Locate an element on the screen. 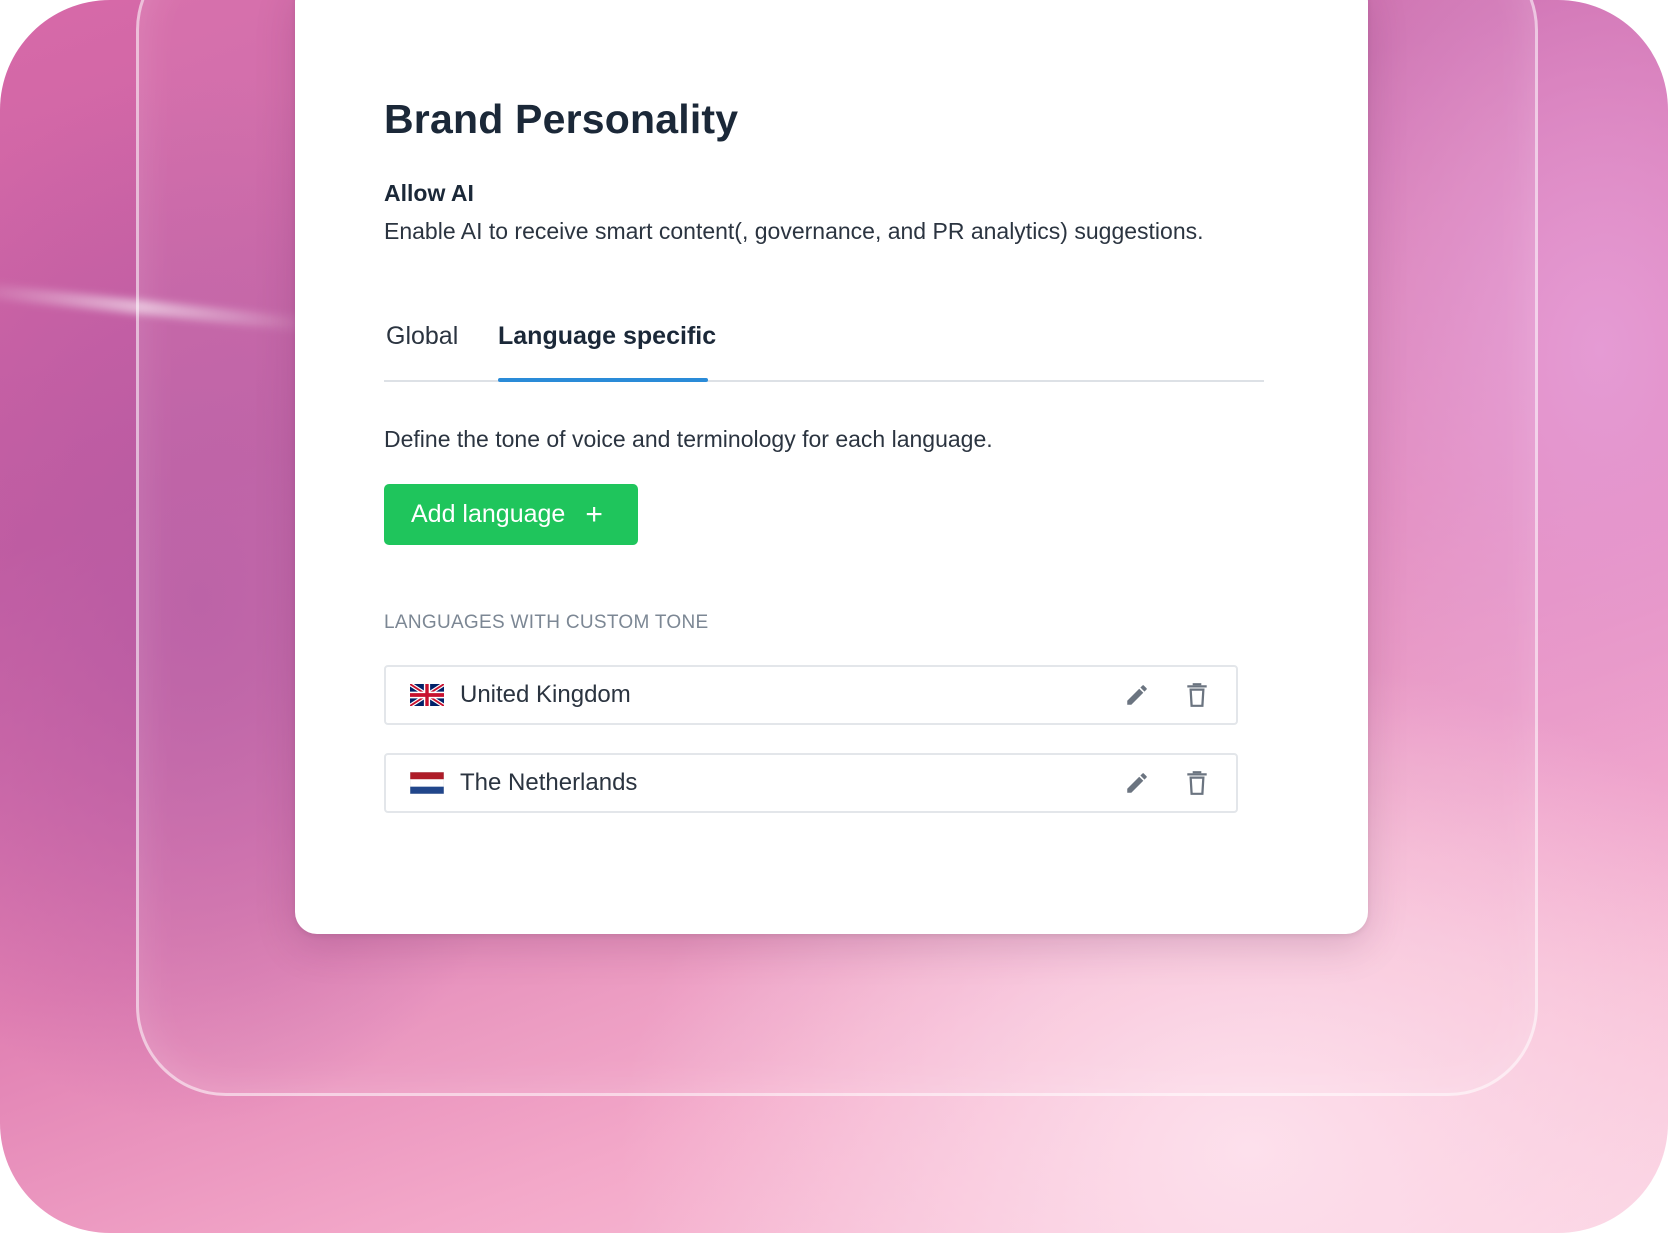 The image size is (1668, 1233). language-name: United Kingdom is located at coordinates (545, 694).